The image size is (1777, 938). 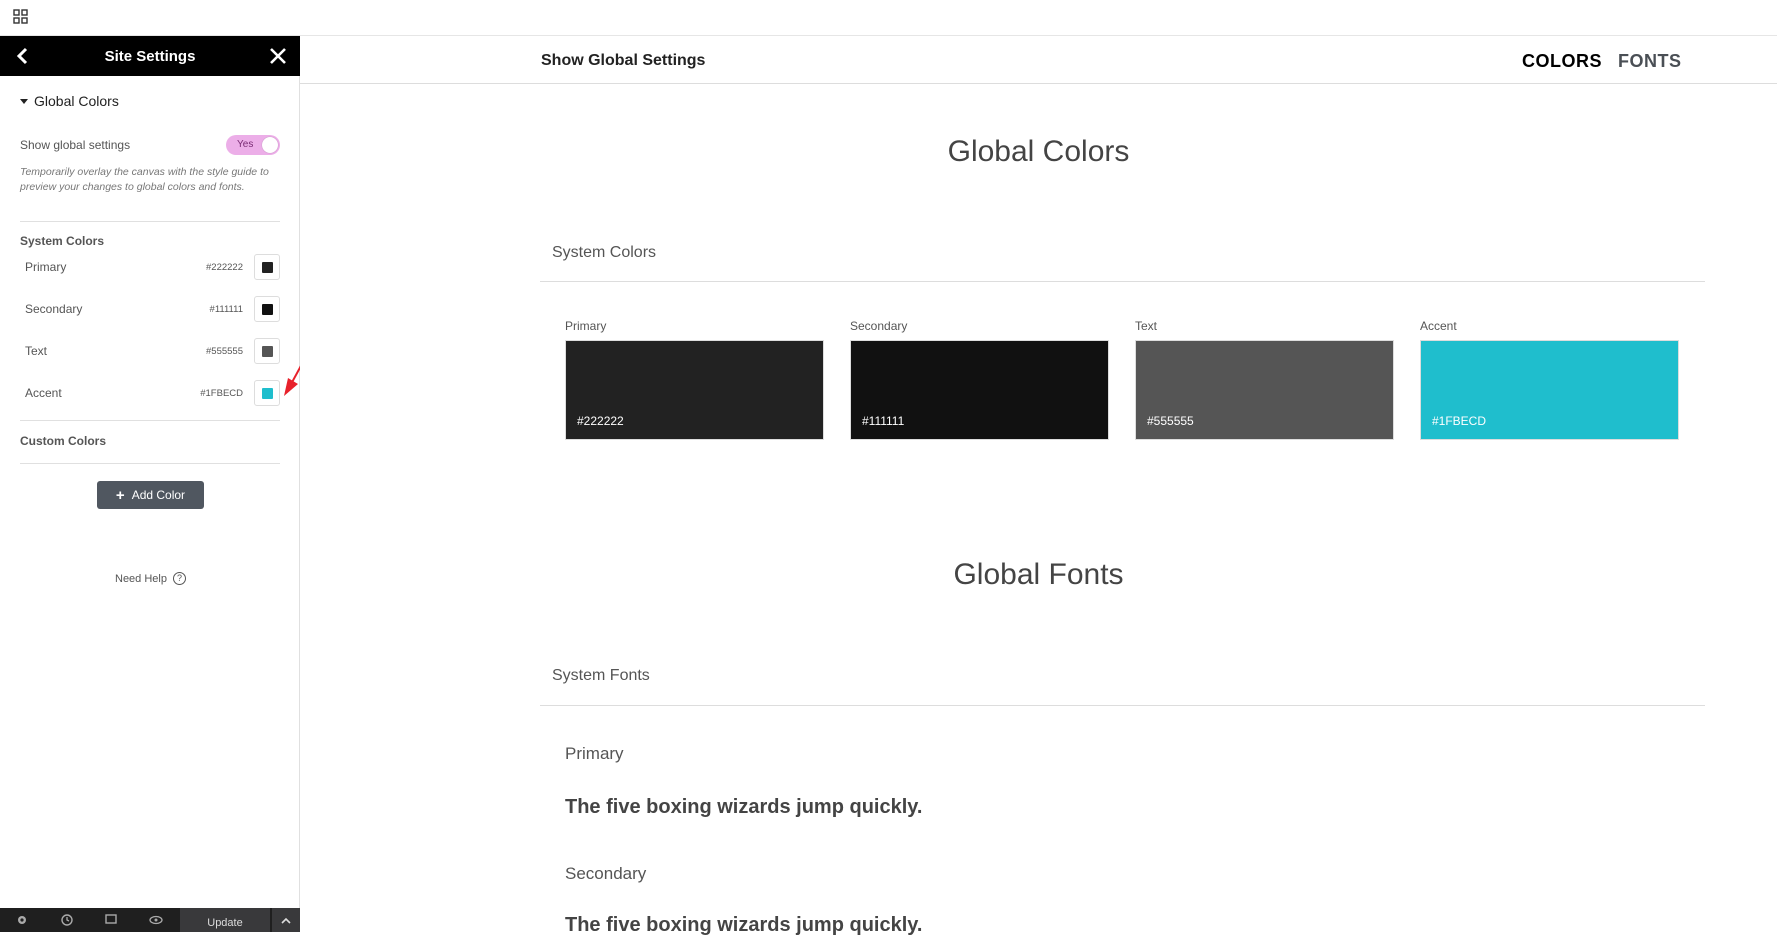 I want to click on panel-header: Site Settings, so click(x=150, y=56).